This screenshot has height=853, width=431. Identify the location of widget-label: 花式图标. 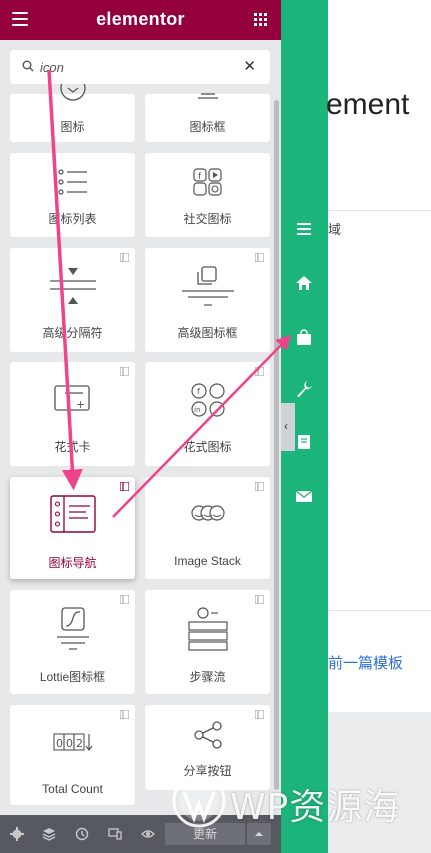
(207, 447).